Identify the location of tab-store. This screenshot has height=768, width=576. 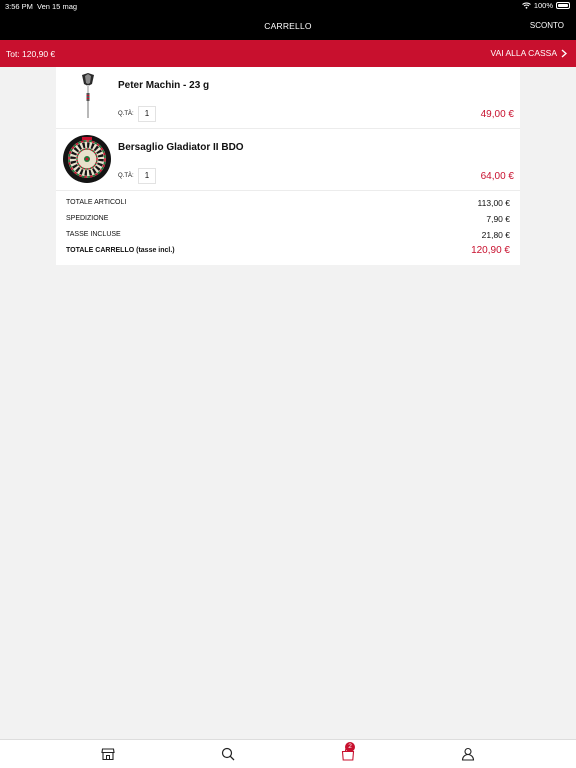
(108, 754).